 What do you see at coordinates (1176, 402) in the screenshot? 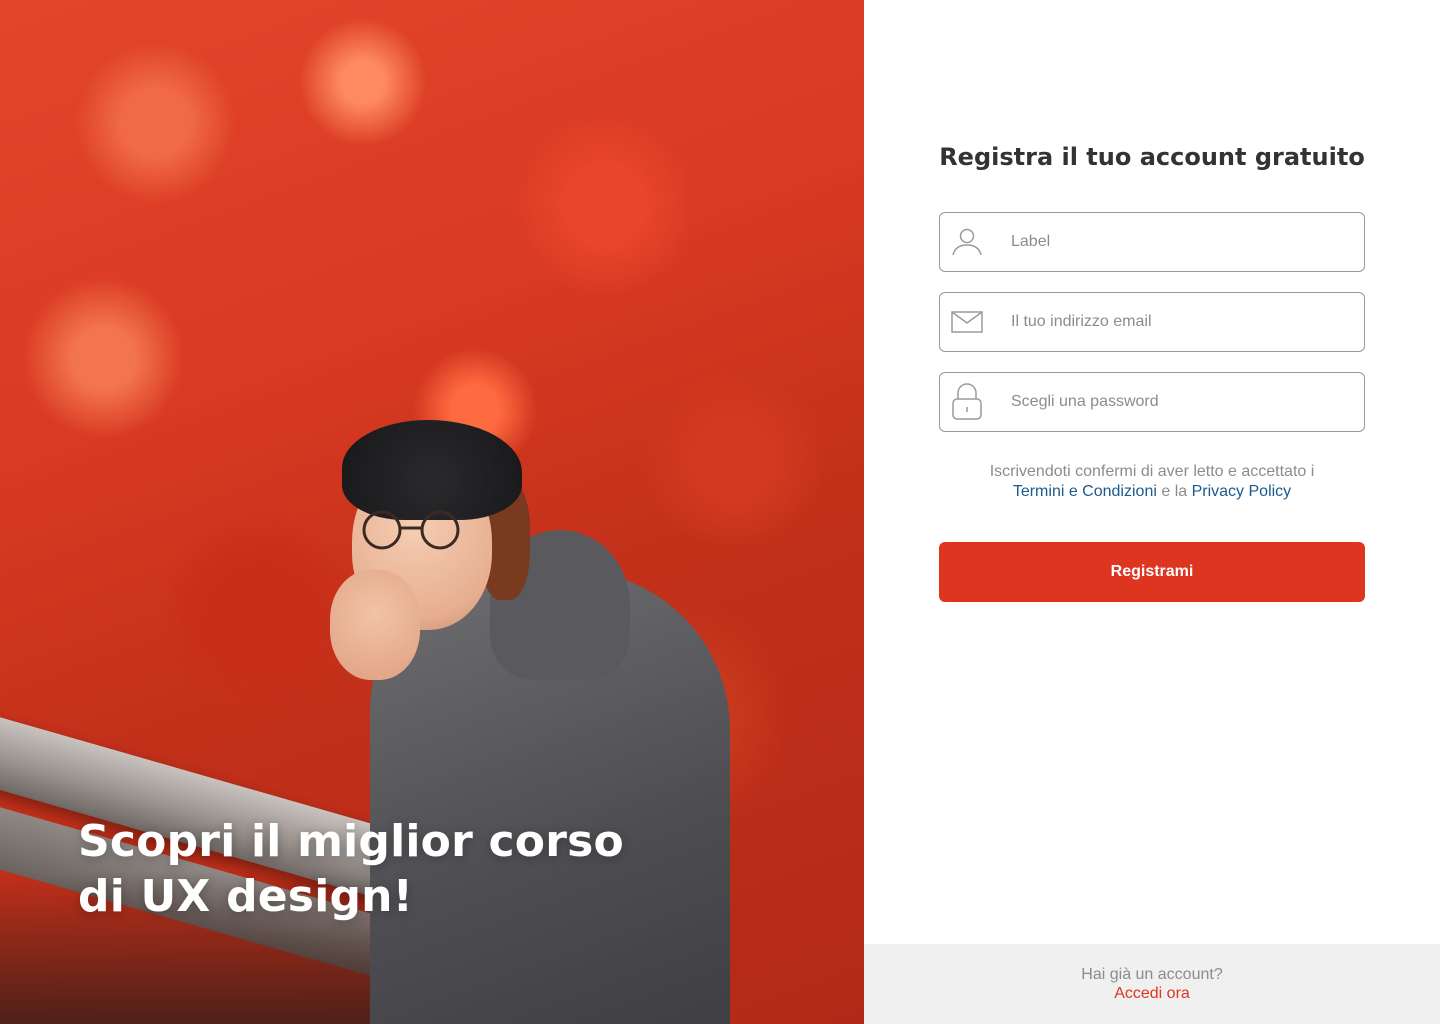
I see `password-input` at bounding box center [1176, 402].